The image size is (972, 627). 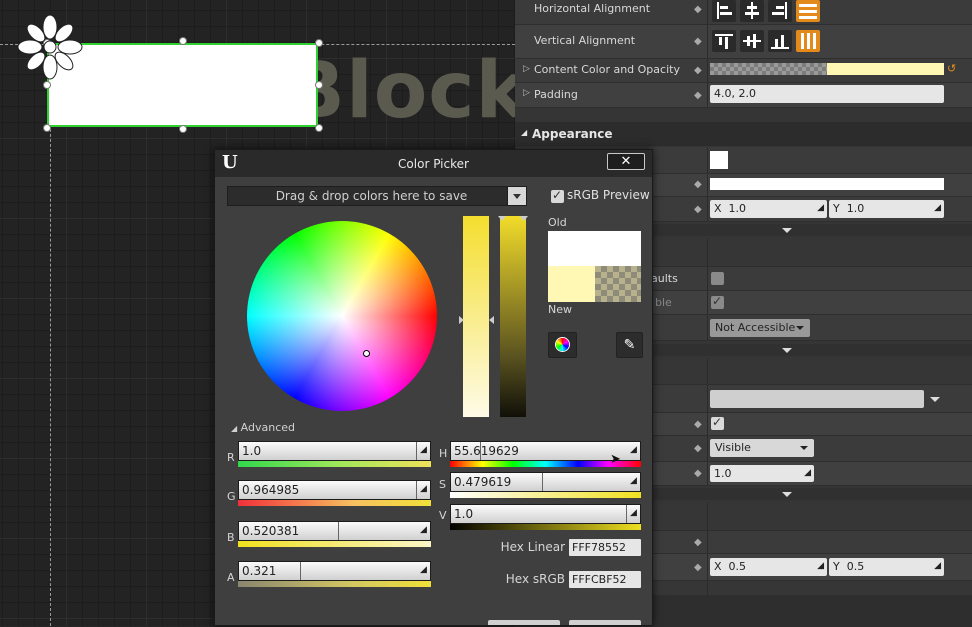 What do you see at coordinates (524, 622) in the screenshot?
I see `ok-button` at bounding box center [524, 622].